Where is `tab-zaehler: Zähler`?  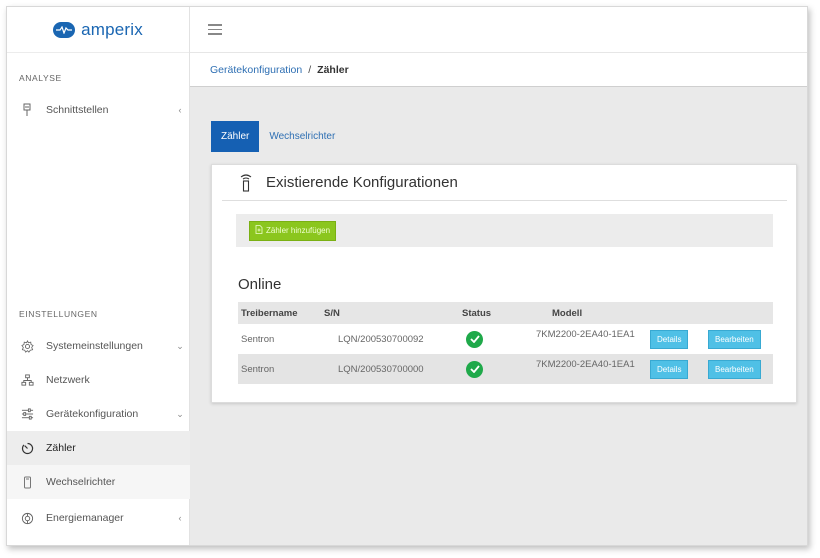 tab-zaehler: Zähler is located at coordinates (235, 136).